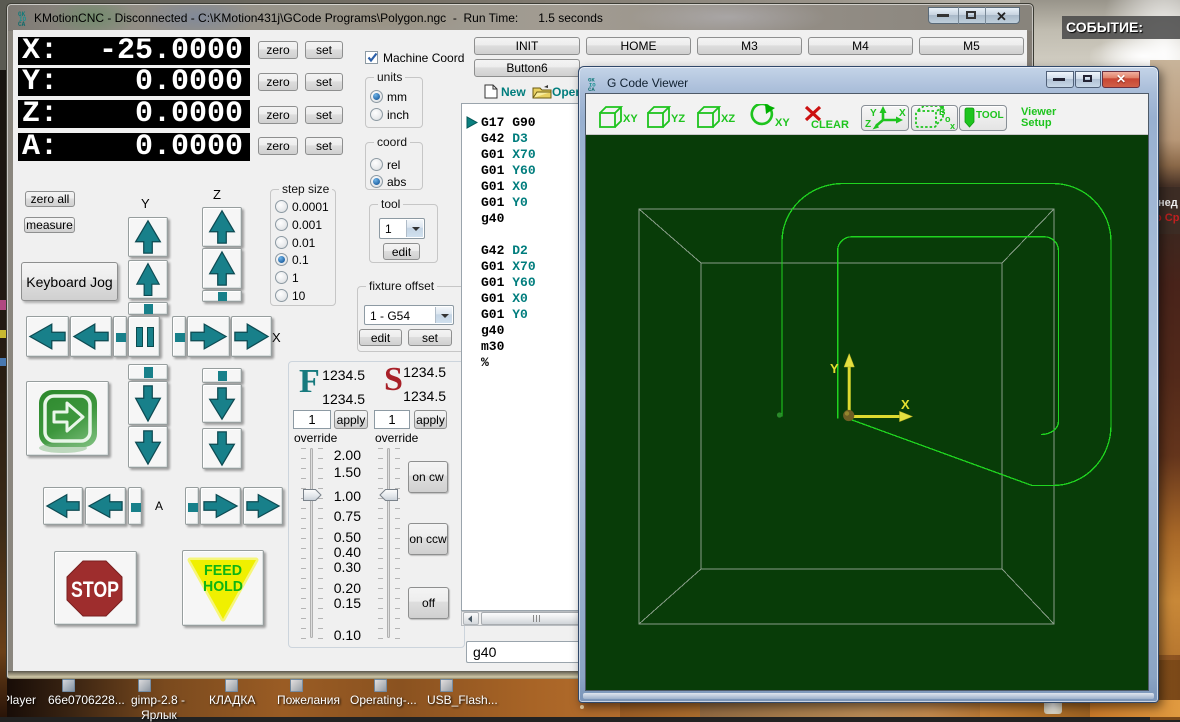 The width and height of the screenshot is (1180, 722). What do you see at coordinates (952, 125) in the screenshot?
I see `svg-text: x` at bounding box center [952, 125].